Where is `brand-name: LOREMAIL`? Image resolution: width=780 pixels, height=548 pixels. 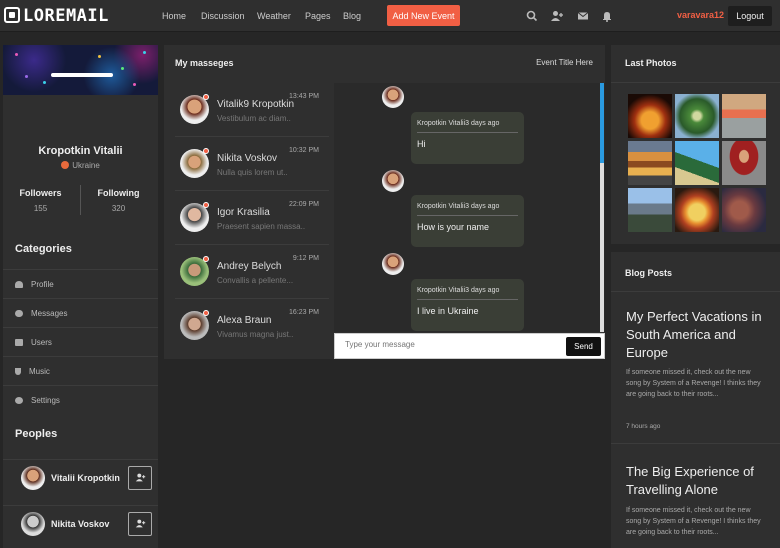
brand-name: LOREMAIL is located at coordinates (66, 16).